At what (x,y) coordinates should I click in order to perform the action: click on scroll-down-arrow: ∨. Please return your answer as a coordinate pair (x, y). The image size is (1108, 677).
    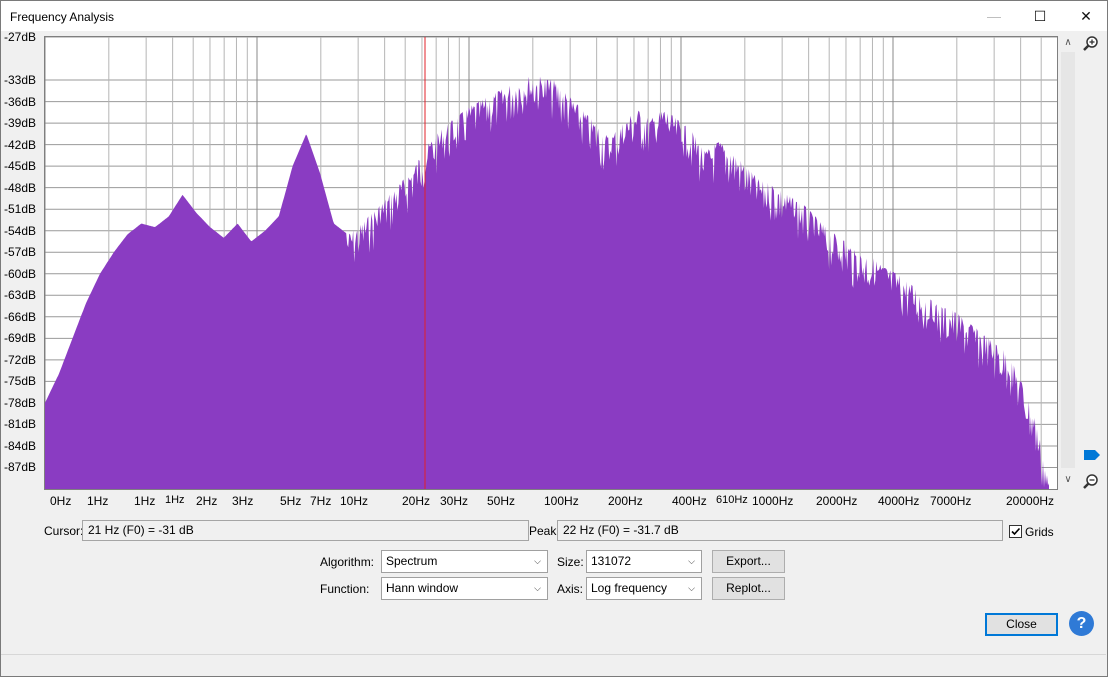
    Looking at the image, I should click on (1068, 480).